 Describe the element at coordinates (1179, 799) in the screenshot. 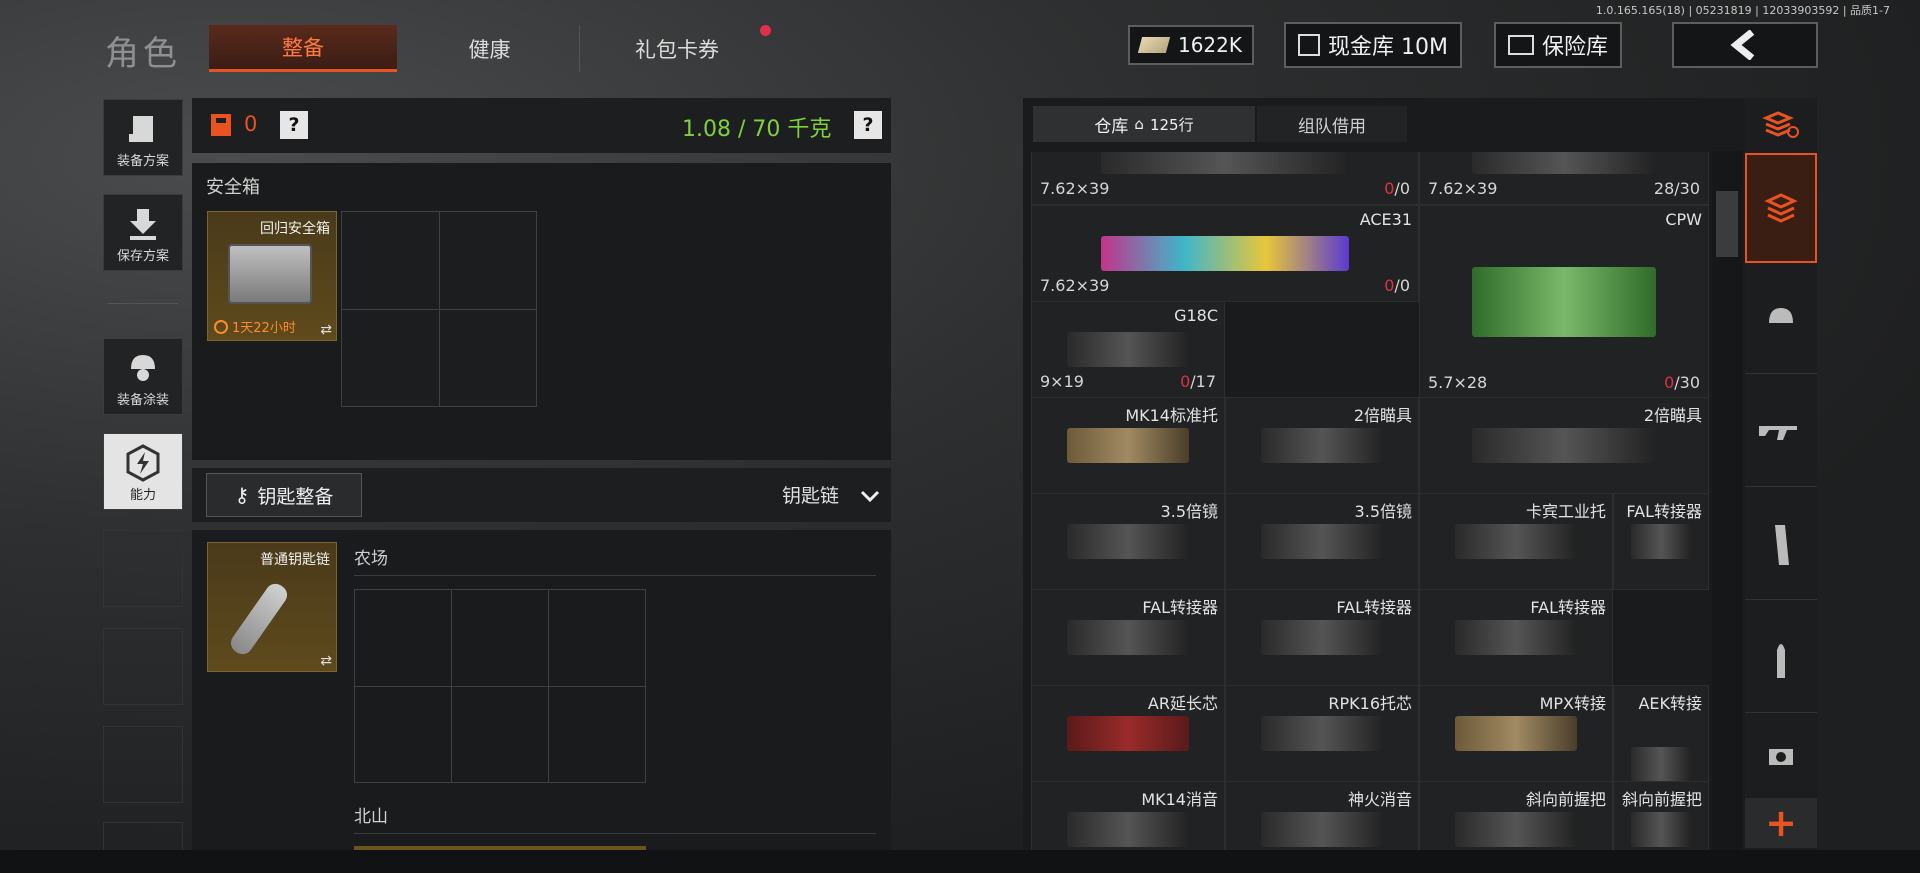

I see `item-name: MK14消音` at that location.